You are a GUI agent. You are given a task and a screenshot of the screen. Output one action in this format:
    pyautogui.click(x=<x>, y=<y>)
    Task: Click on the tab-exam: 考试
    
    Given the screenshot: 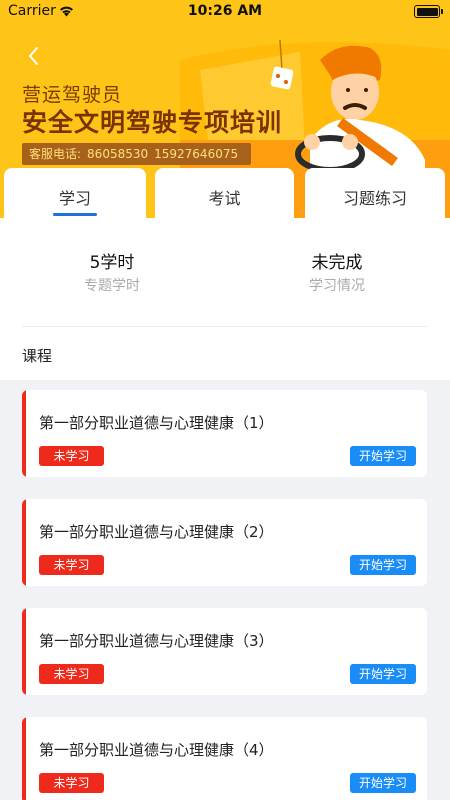 What is the action you would take?
    pyautogui.click(x=224, y=196)
    